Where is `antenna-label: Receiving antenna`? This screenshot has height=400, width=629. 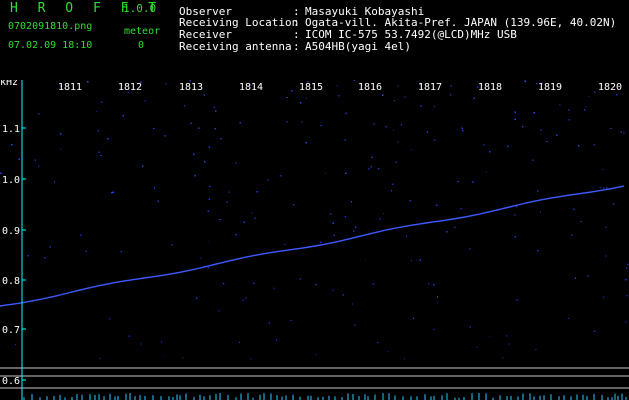
antenna-label: Receiving antenna is located at coordinates (235, 46).